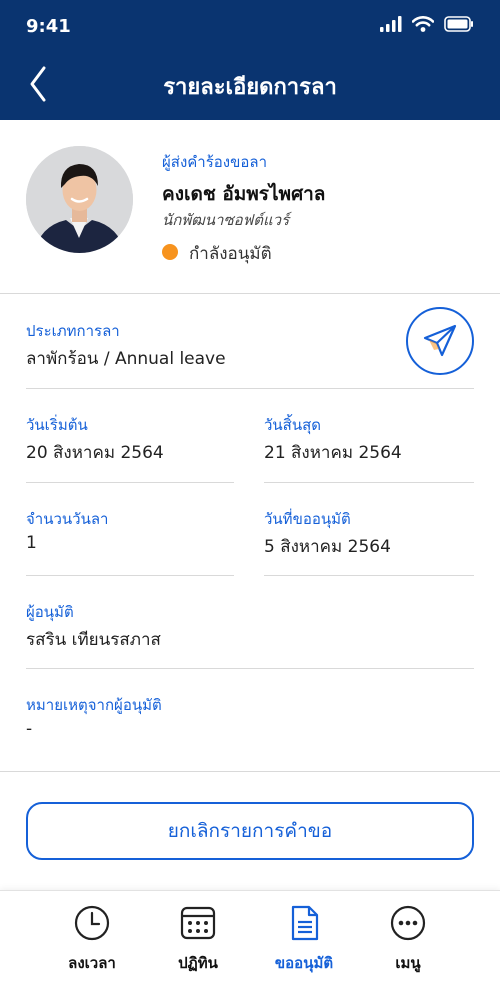  Describe the element at coordinates (170, 252) in the screenshot. I see `status-dot` at that location.